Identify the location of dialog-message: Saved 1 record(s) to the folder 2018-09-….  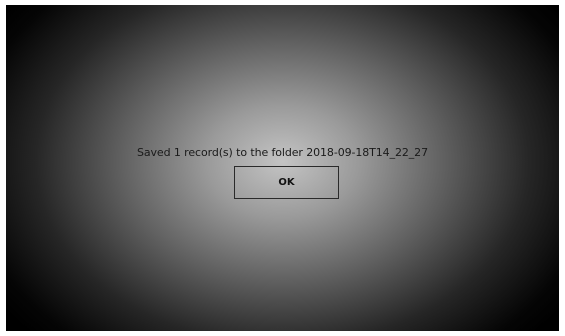
(282, 152).